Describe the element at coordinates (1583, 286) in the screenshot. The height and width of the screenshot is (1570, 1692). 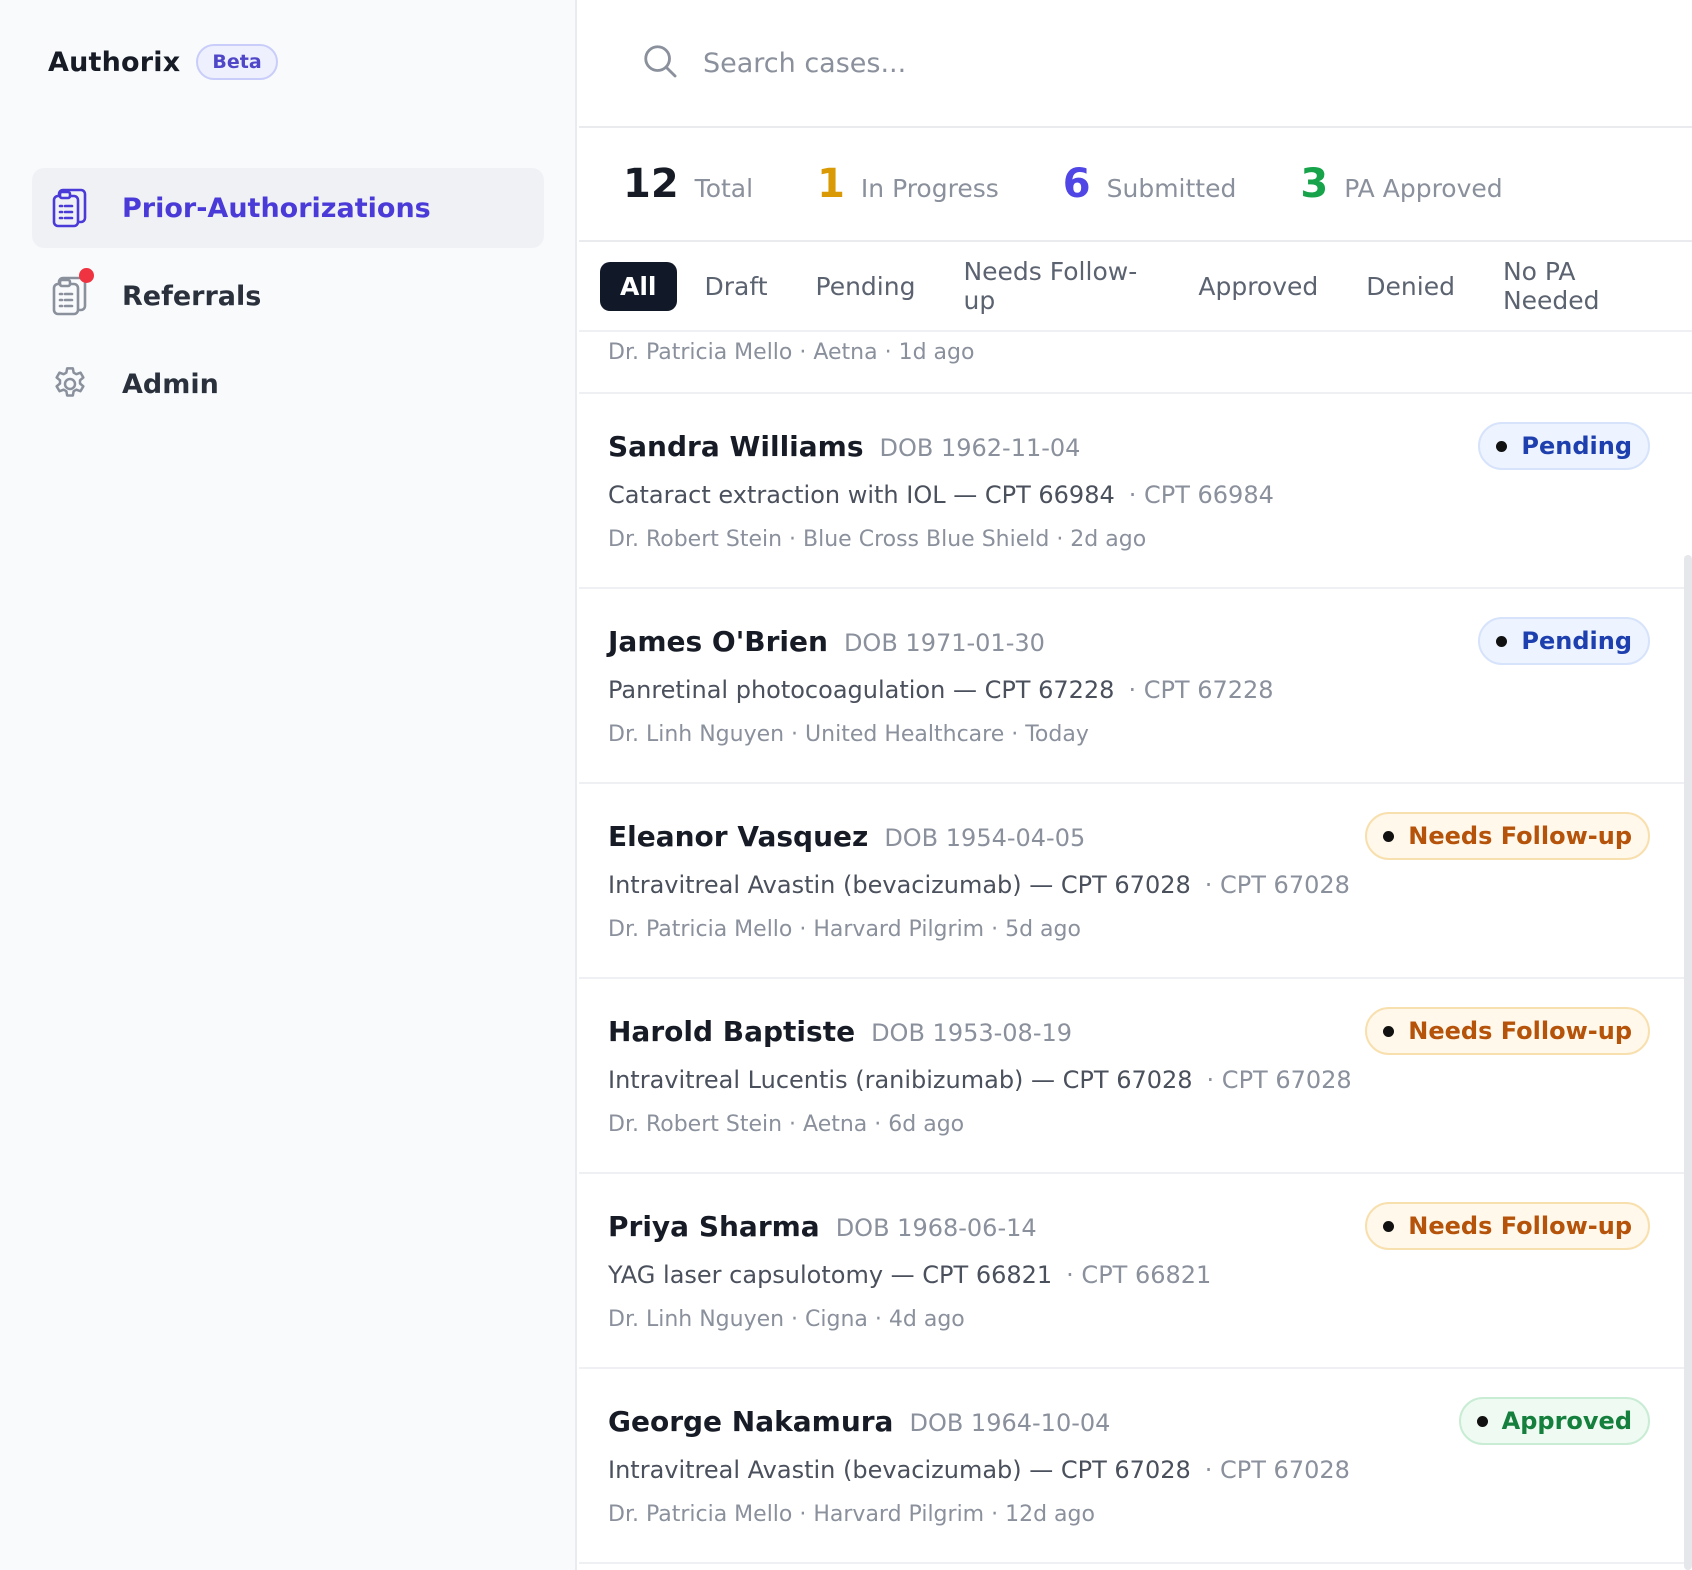
I see `tab-no-pa-needed: No PA Needed` at that location.